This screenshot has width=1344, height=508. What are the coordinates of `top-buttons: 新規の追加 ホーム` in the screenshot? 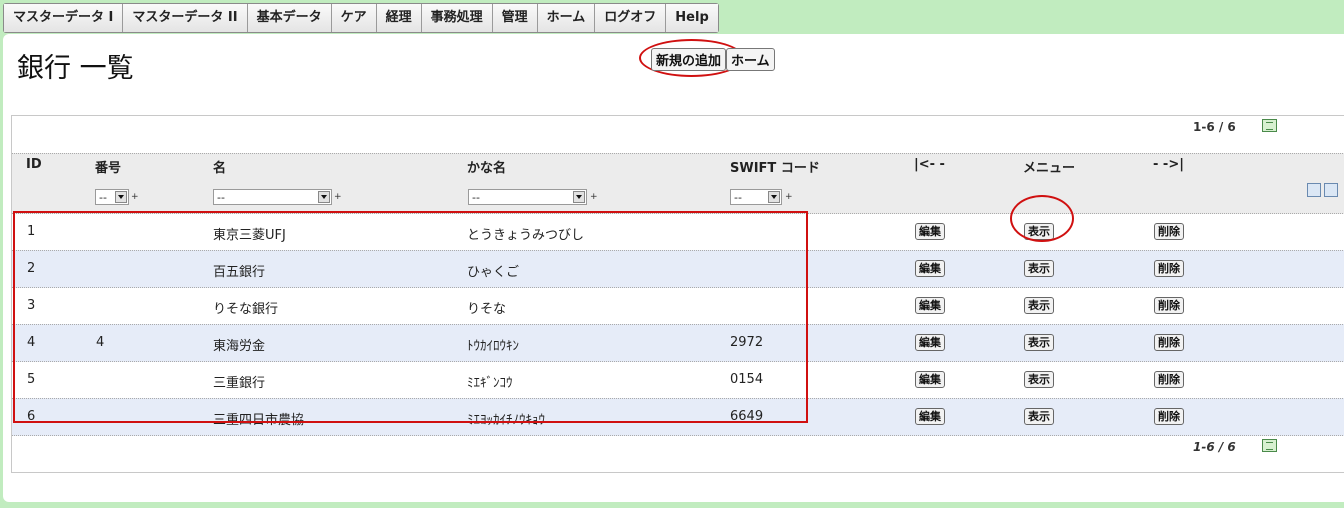 It's located at (713, 59).